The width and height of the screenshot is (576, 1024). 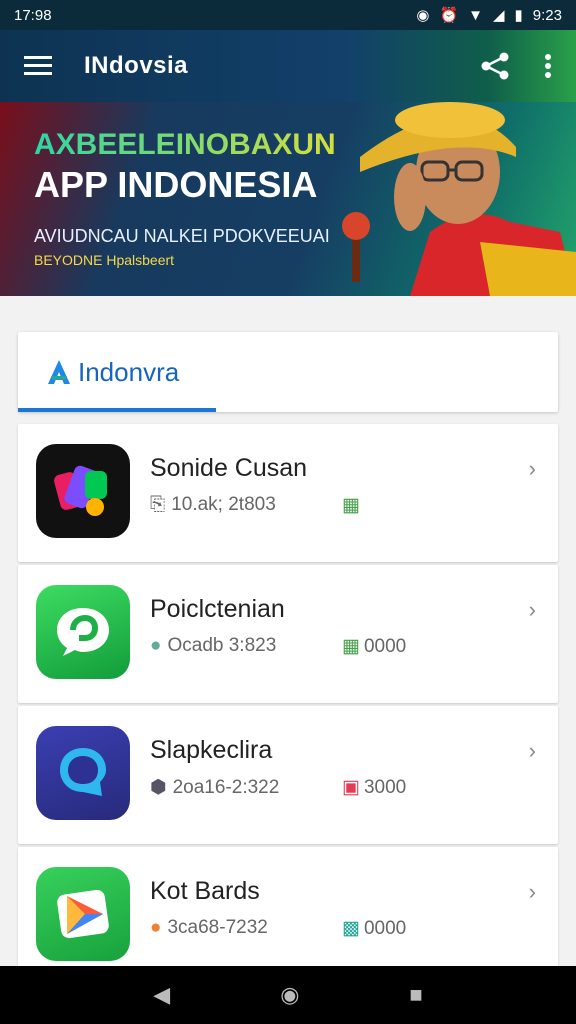 What do you see at coordinates (518, 15) in the screenshot?
I see `battery-icon: ▮` at bounding box center [518, 15].